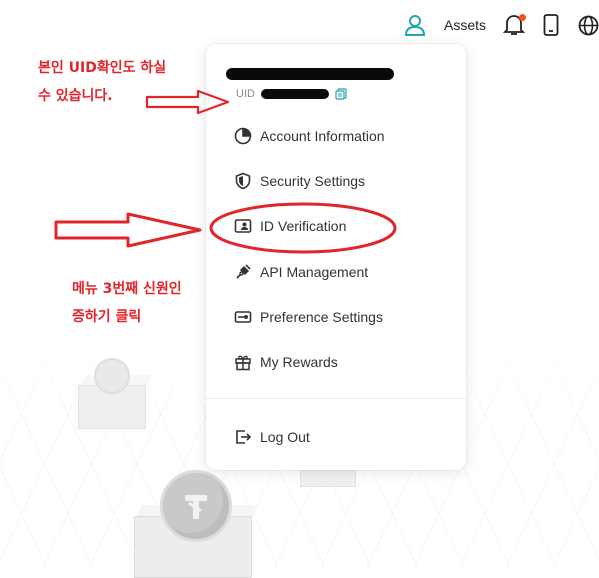  I want to click on arrow-to-id-verification, so click(128, 230).